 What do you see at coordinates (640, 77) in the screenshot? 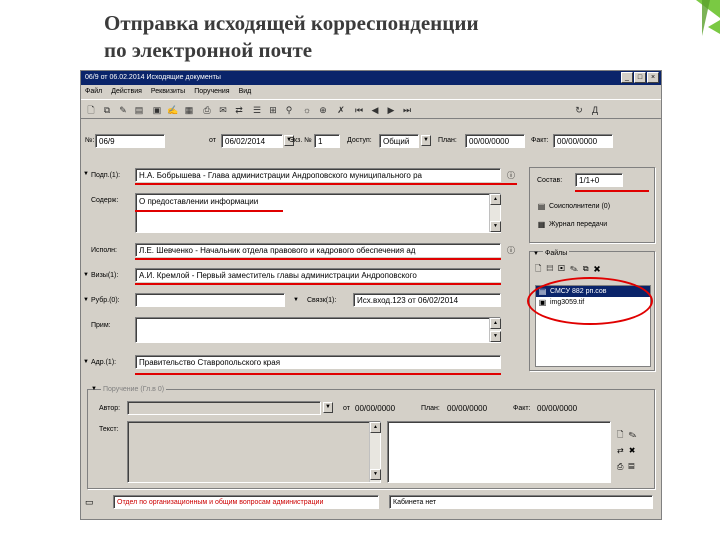
I see `maximize-button: □` at bounding box center [640, 77].